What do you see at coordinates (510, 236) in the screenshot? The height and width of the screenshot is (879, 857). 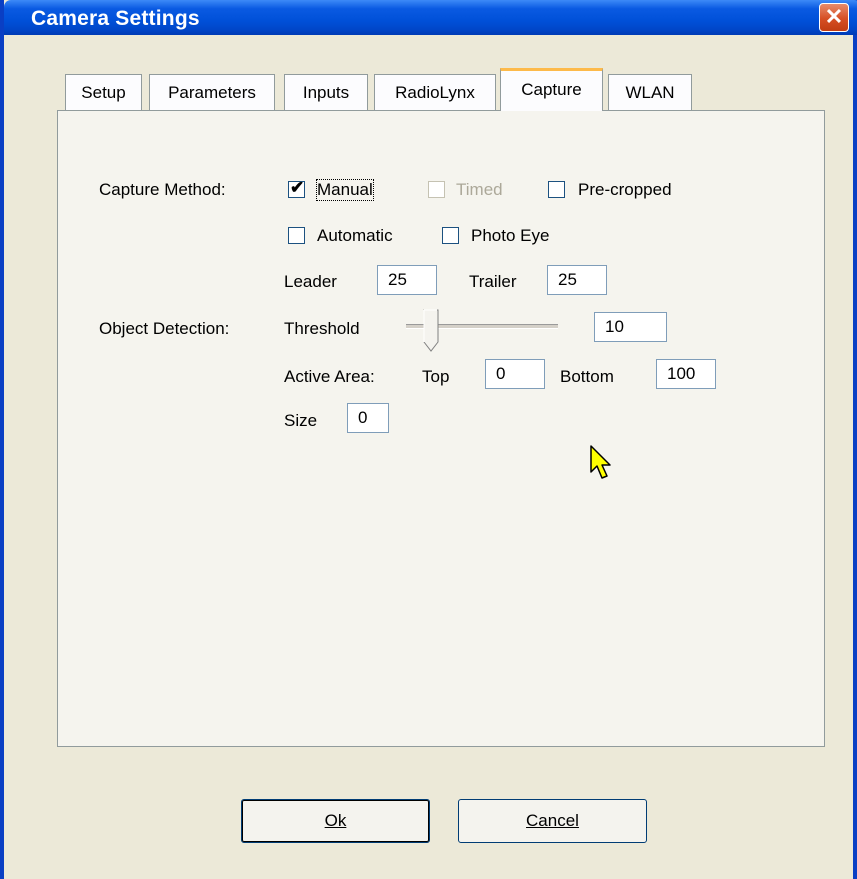 I see `photo-eye-label: Photo Eye` at bounding box center [510, 236].